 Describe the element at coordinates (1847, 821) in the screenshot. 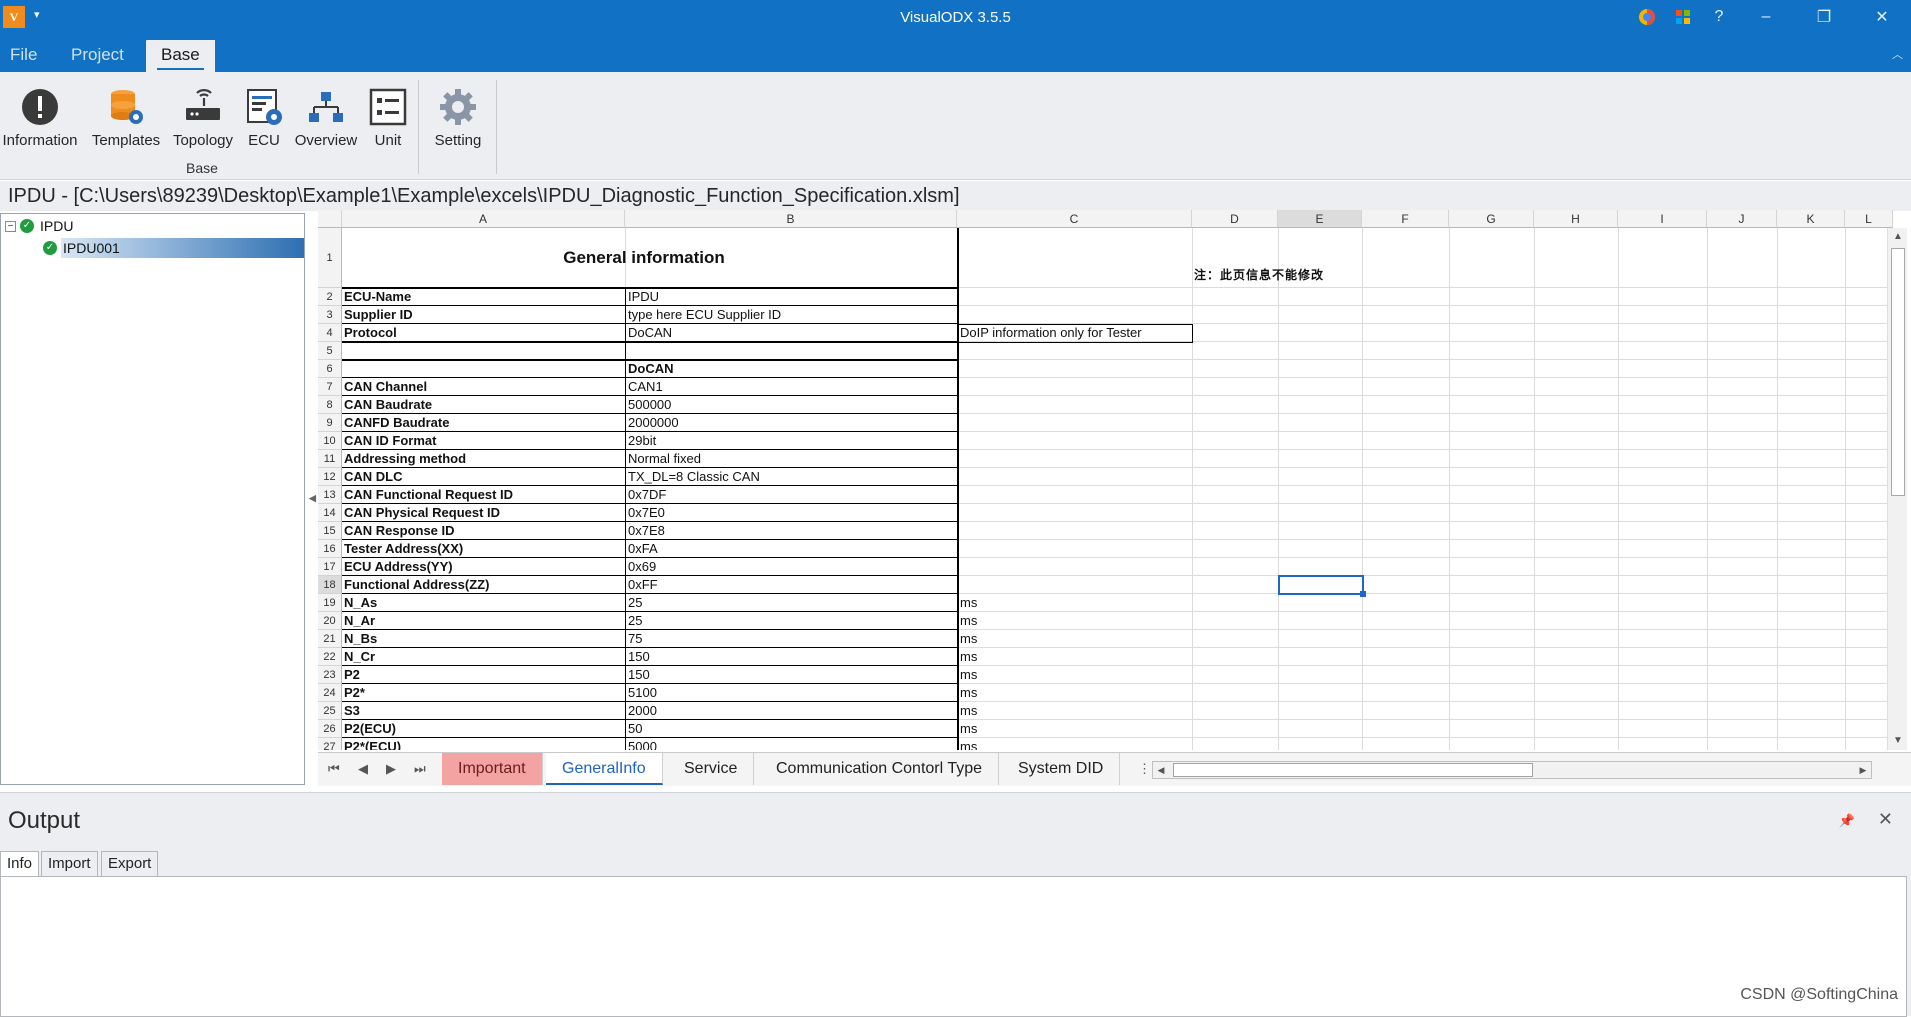

I see `pin-icon: 📌` at that location.